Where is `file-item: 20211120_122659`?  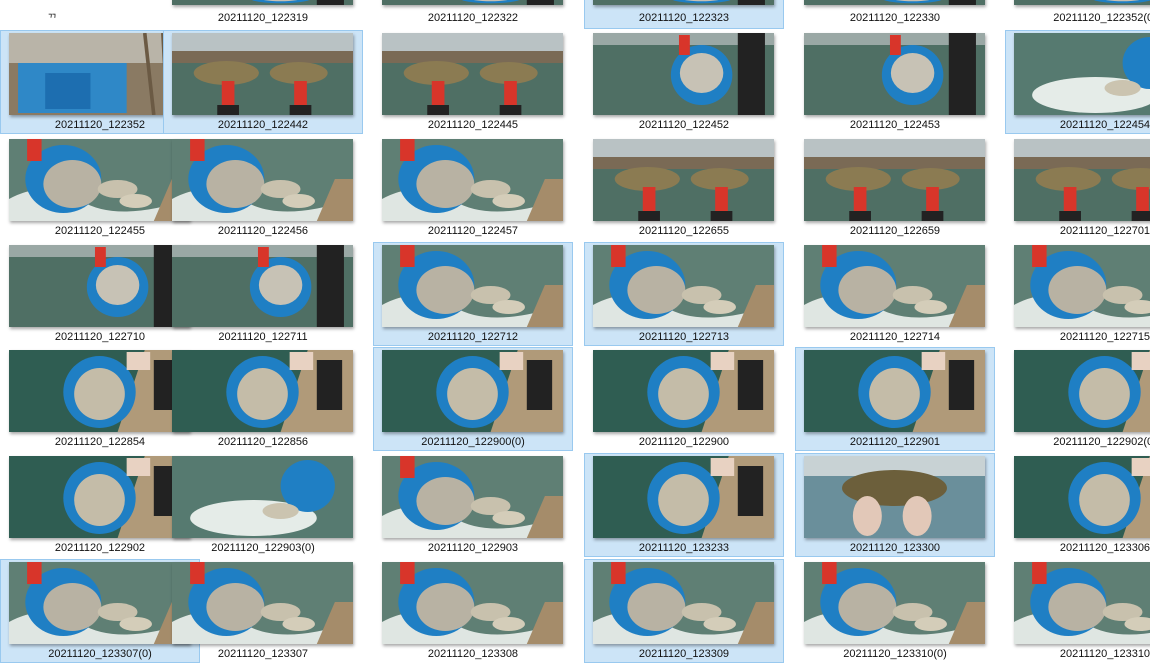 file-item: 20211120_122659 is located at coordinates (895, 188).